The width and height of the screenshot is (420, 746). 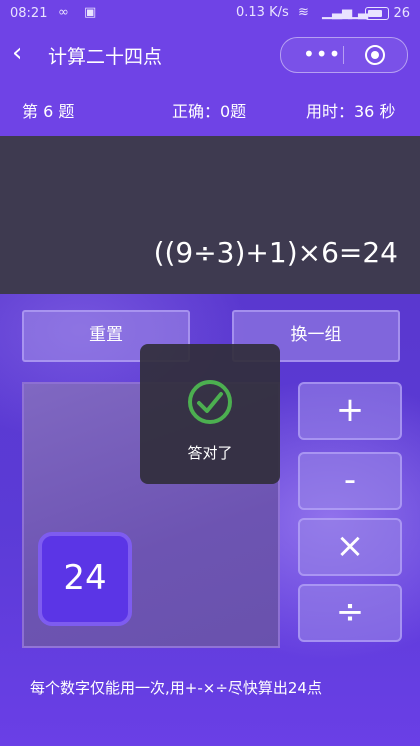 I want to click on check-icon, so click(x=210, y=402).